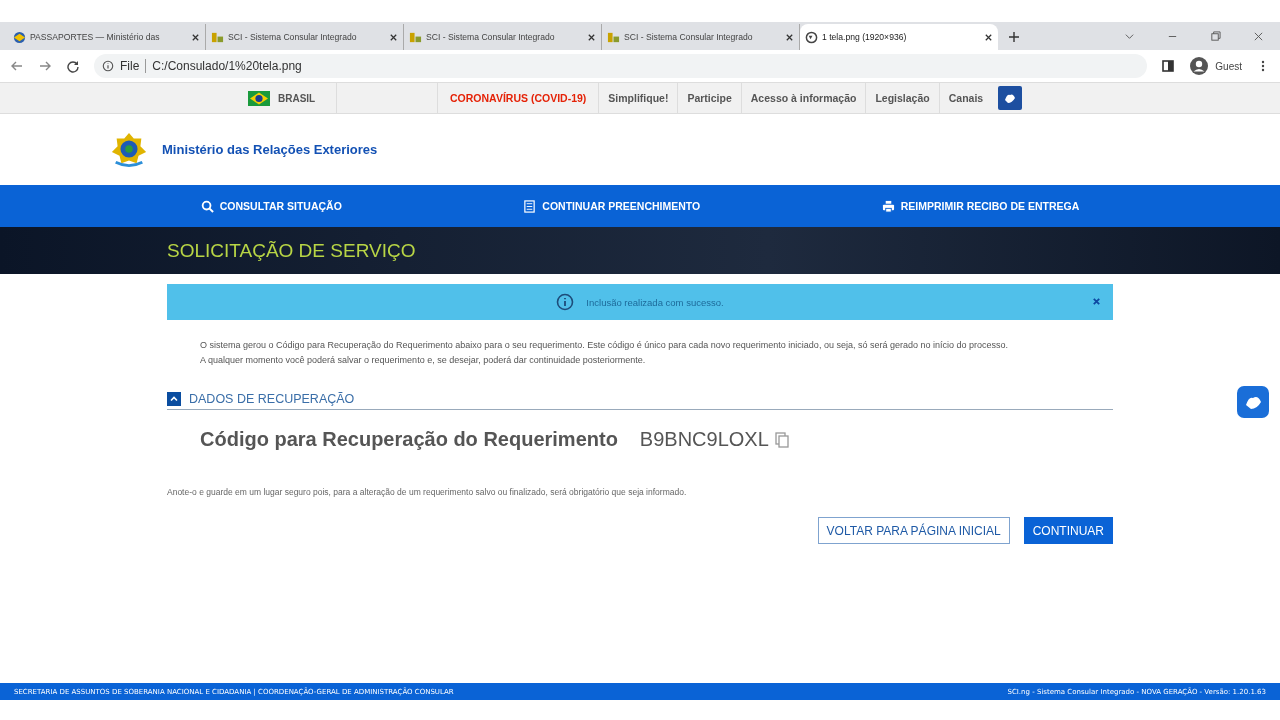 The height and width of the screenshot is (720, 1280). Describe the element at coordinates (913, 530) in the screenshot. I see `back-button: VOLTAR PARA PÁGINA INICIAL` at that location.